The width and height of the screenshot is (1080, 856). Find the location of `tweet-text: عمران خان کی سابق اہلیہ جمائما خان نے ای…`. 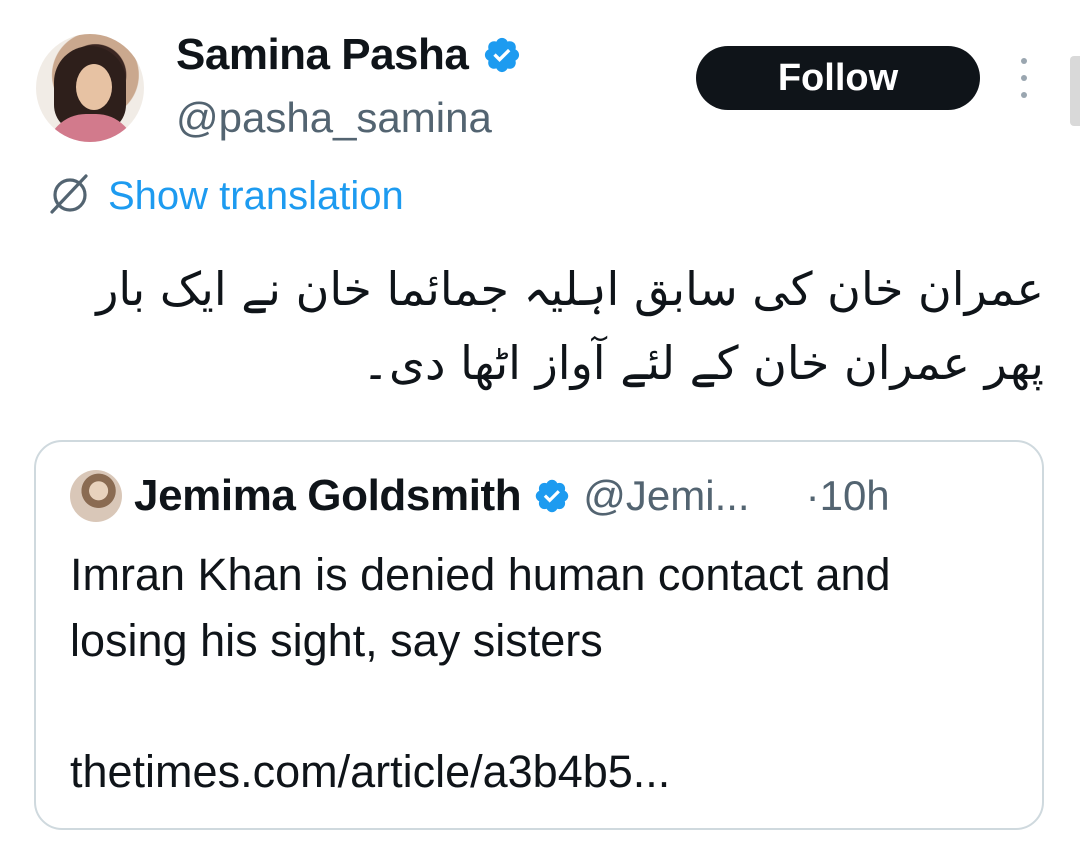

tweet-text: عمران خان کی سابق اہلیہ جمائما خان نے ای… is located at coordinates (570, 326).